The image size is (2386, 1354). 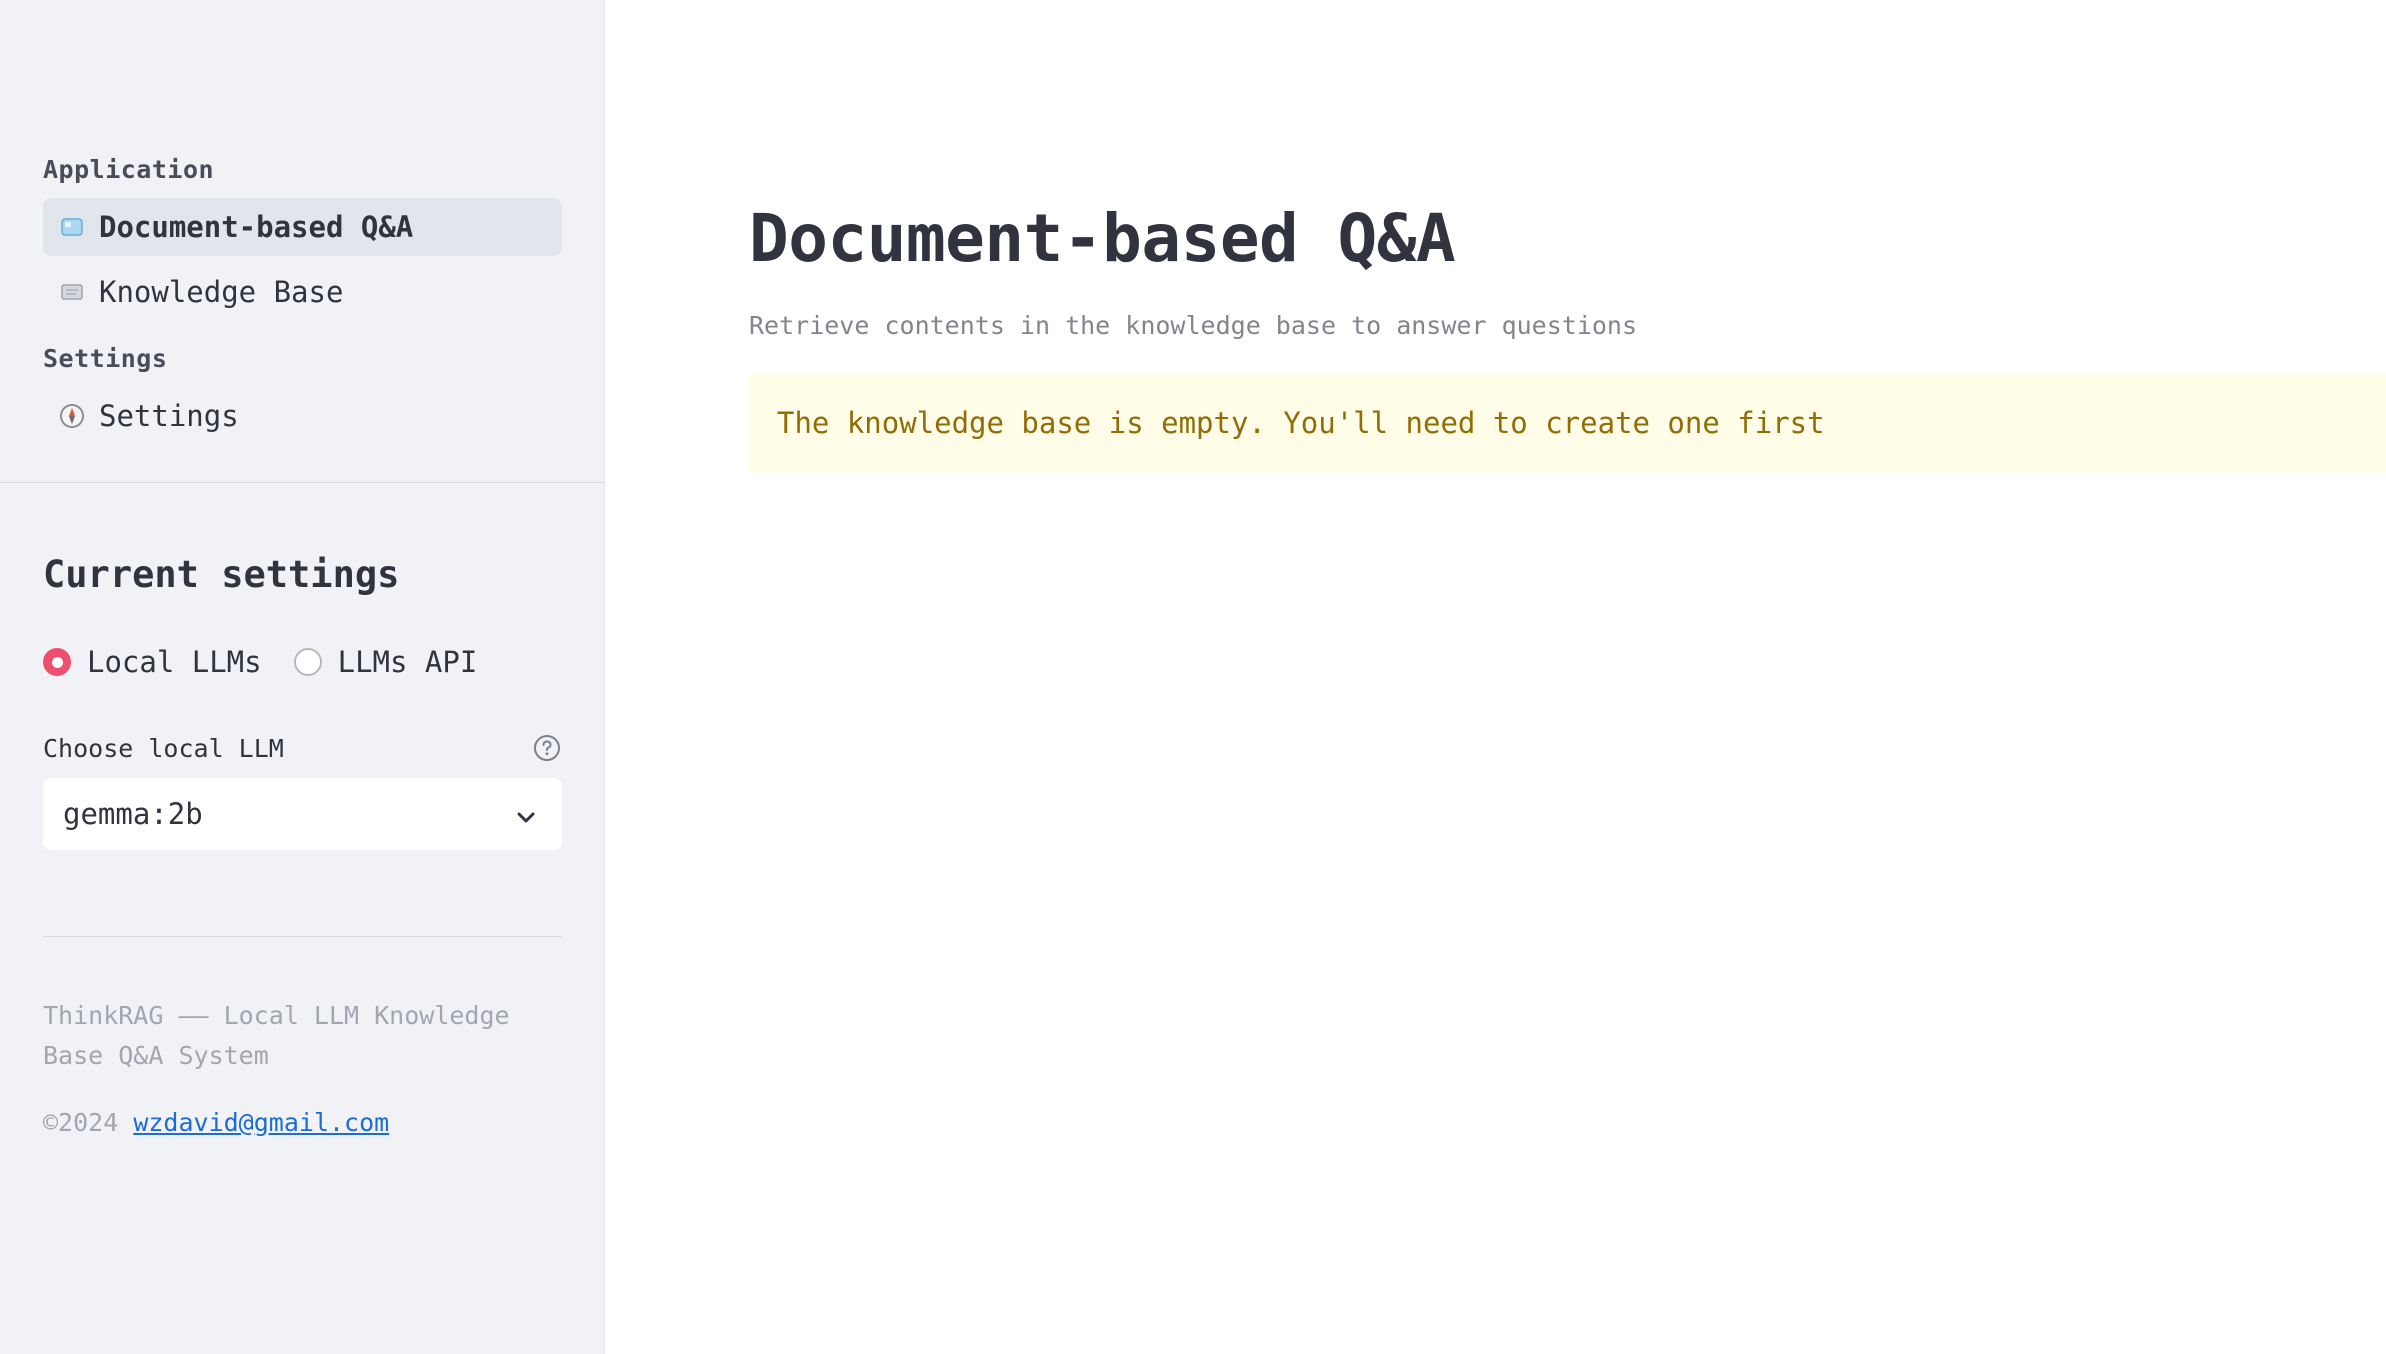 I want to click on radio-local-llms: Local LLMs, so click(x=152, y=662).